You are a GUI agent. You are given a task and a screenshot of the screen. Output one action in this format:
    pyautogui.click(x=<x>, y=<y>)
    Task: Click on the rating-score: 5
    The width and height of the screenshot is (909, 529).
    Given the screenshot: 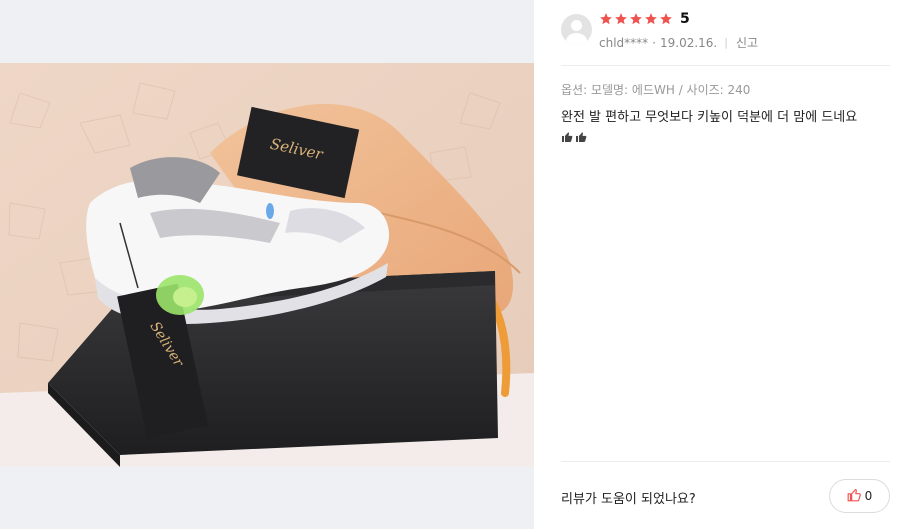 What is the action you would take?
    pyautogui.click(x=685, y=19)
    